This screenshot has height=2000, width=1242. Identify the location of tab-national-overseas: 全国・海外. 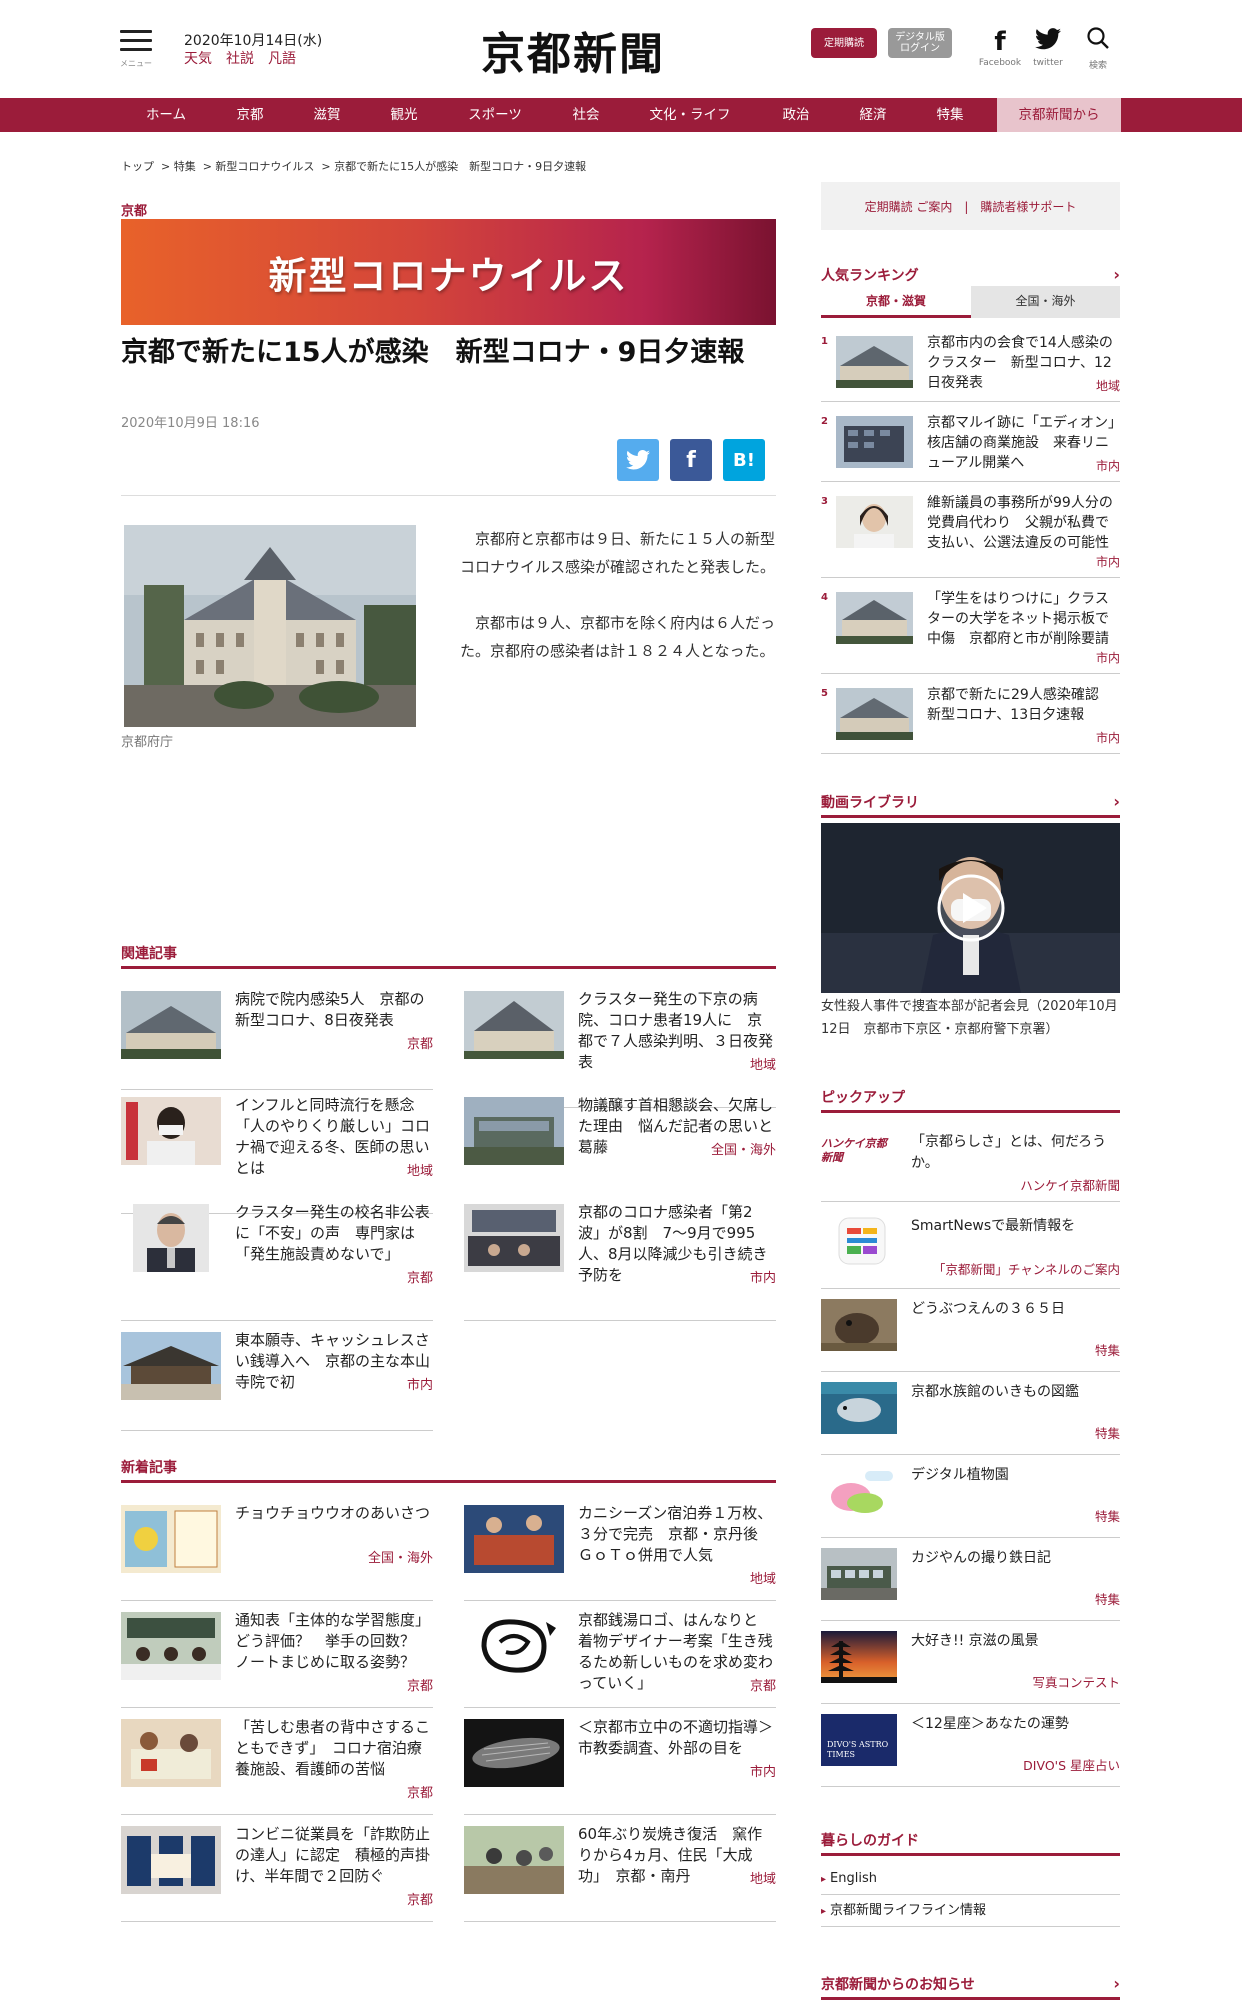
(1045, 302).